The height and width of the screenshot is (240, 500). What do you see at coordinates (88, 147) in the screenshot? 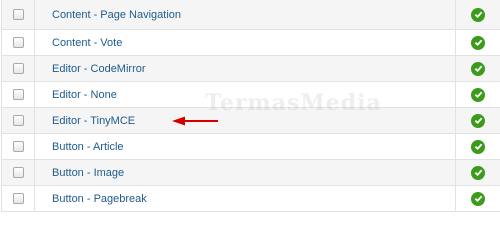
I see `plugin-name-link: Button - Article` at bounding box center [88, 147].